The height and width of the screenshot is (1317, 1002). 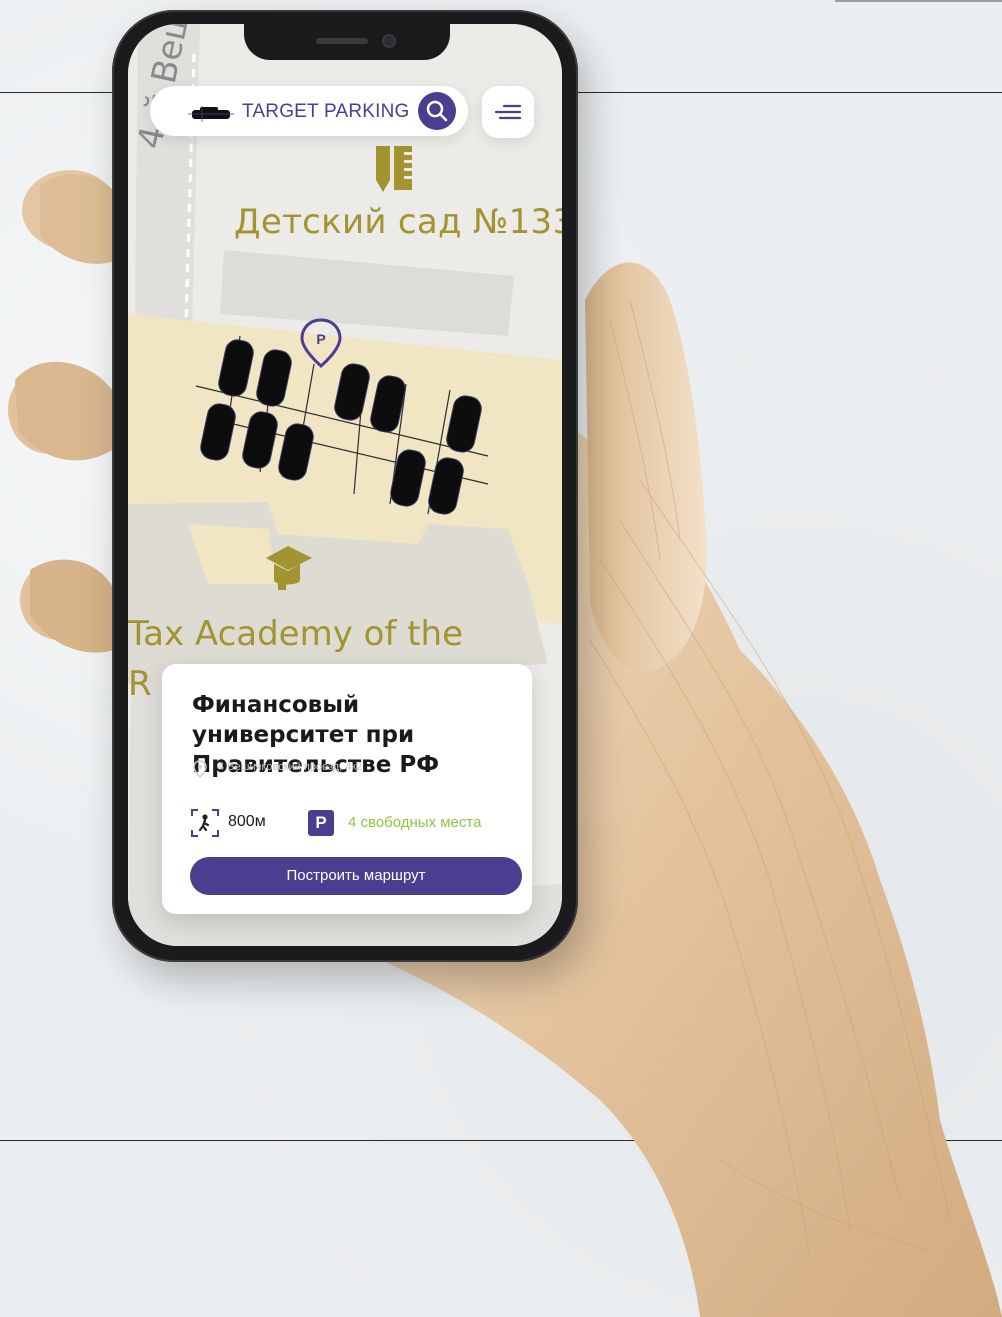 I want to click on logo-car-icon, so click(x=211, y=114).